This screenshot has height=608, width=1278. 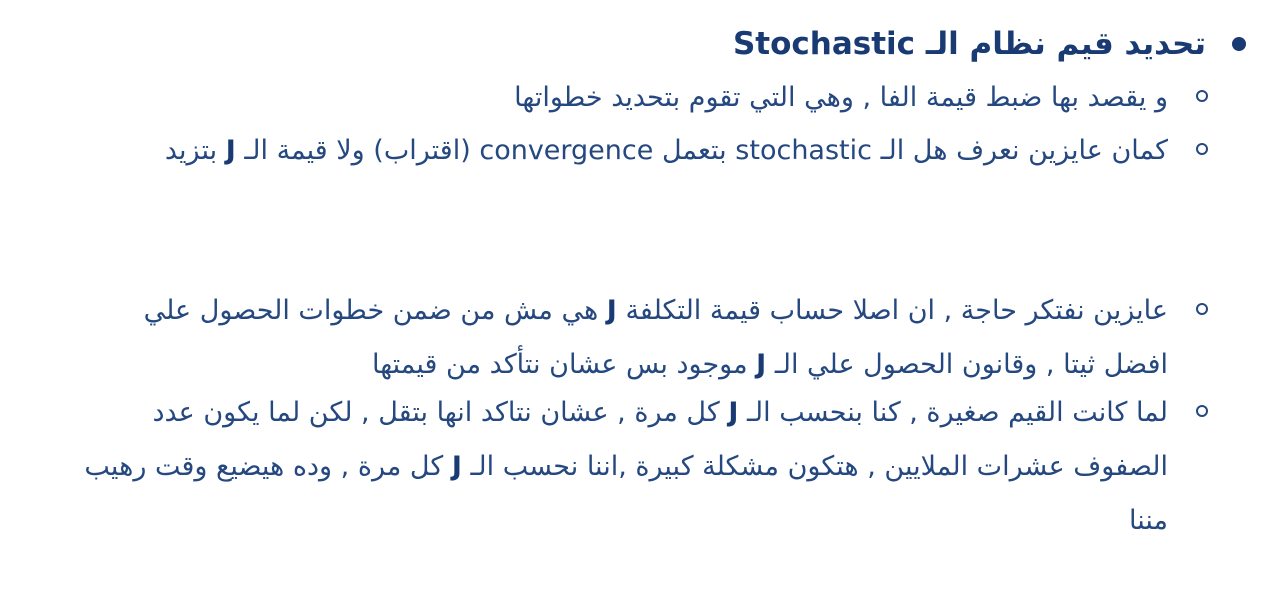 I want to click on item-4-part1: لما كانت القيم صغيرة , كنا بنحسب الـ, so click(x=957, y=412).